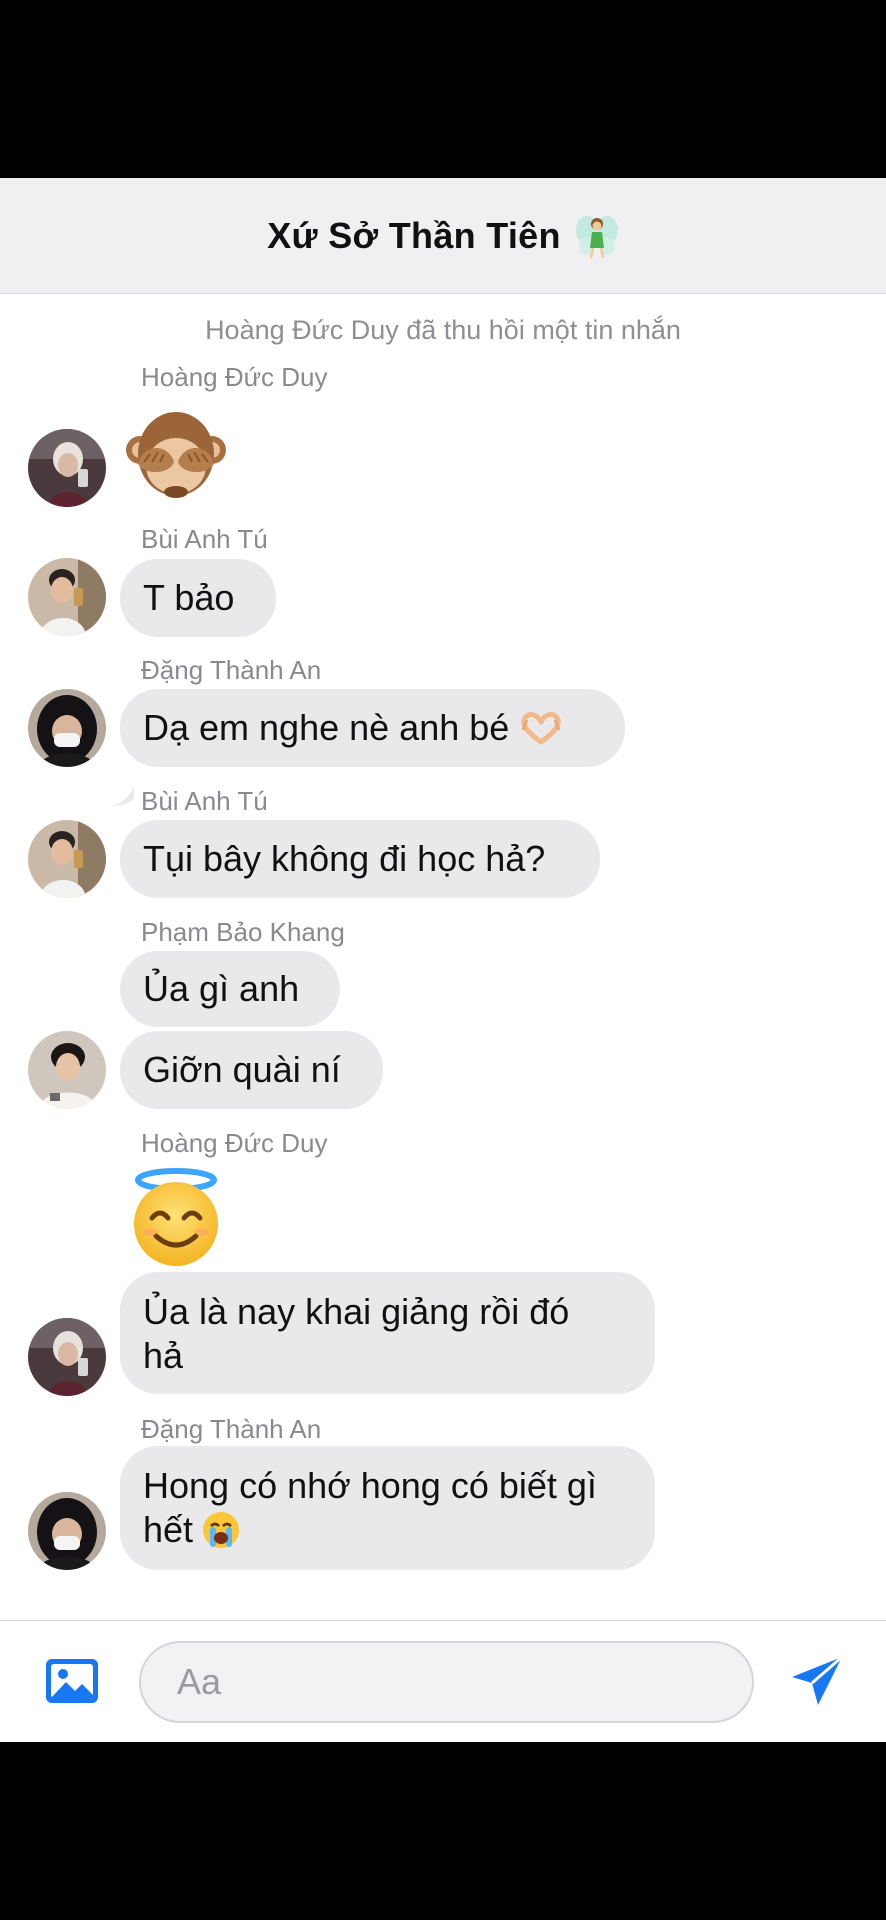 Image resolution: width=886 pixels, height=1920 pixels. I want to click on fairy-emoji-icon, so click(596, 236).